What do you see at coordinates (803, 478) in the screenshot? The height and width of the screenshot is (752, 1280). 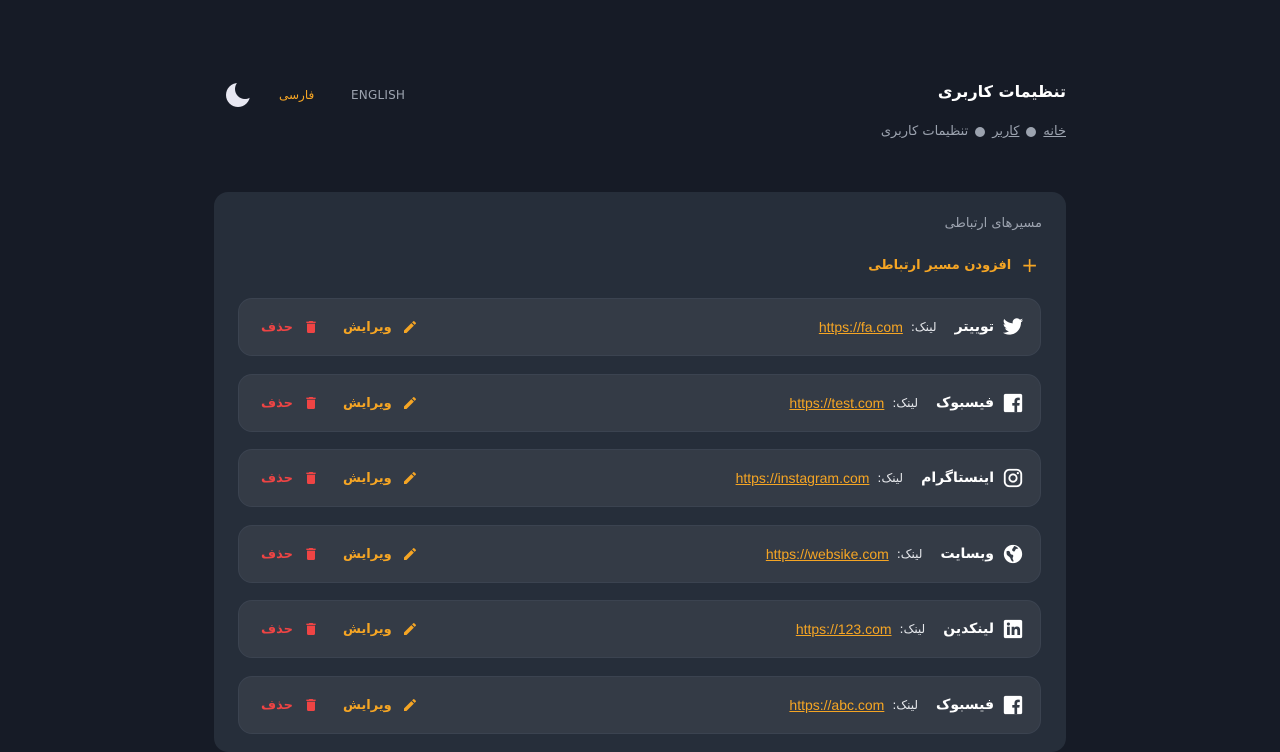 I see `contact-link: https://instagram.com` at bounding box center [803, 478].